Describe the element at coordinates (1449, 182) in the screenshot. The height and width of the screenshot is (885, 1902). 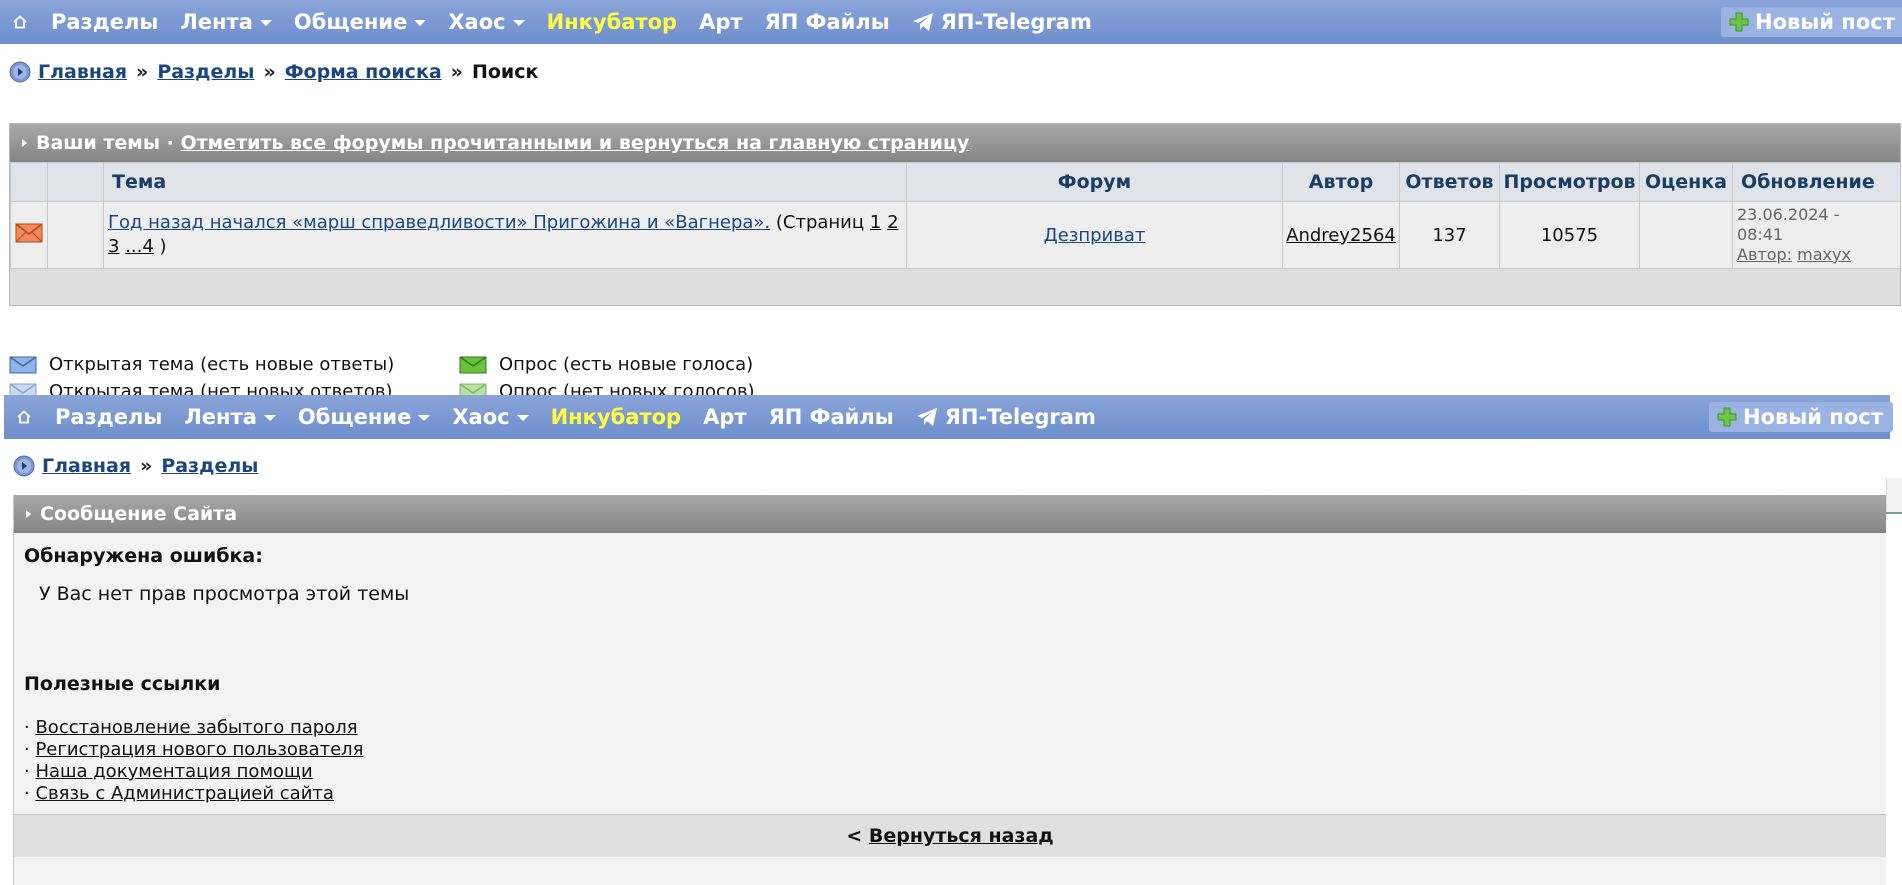
I see `col-replies: Ответов` at that location.